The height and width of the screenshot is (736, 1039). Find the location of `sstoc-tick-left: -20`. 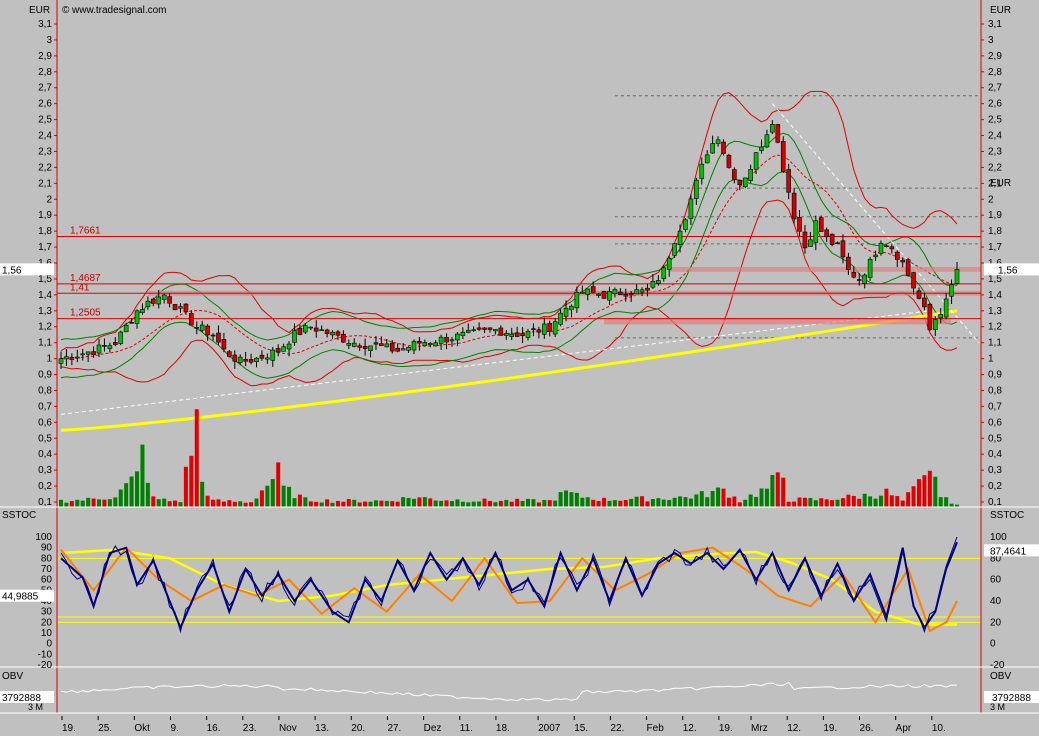

sstoc-tick-left: -20 is located at coordinates (45, 665).